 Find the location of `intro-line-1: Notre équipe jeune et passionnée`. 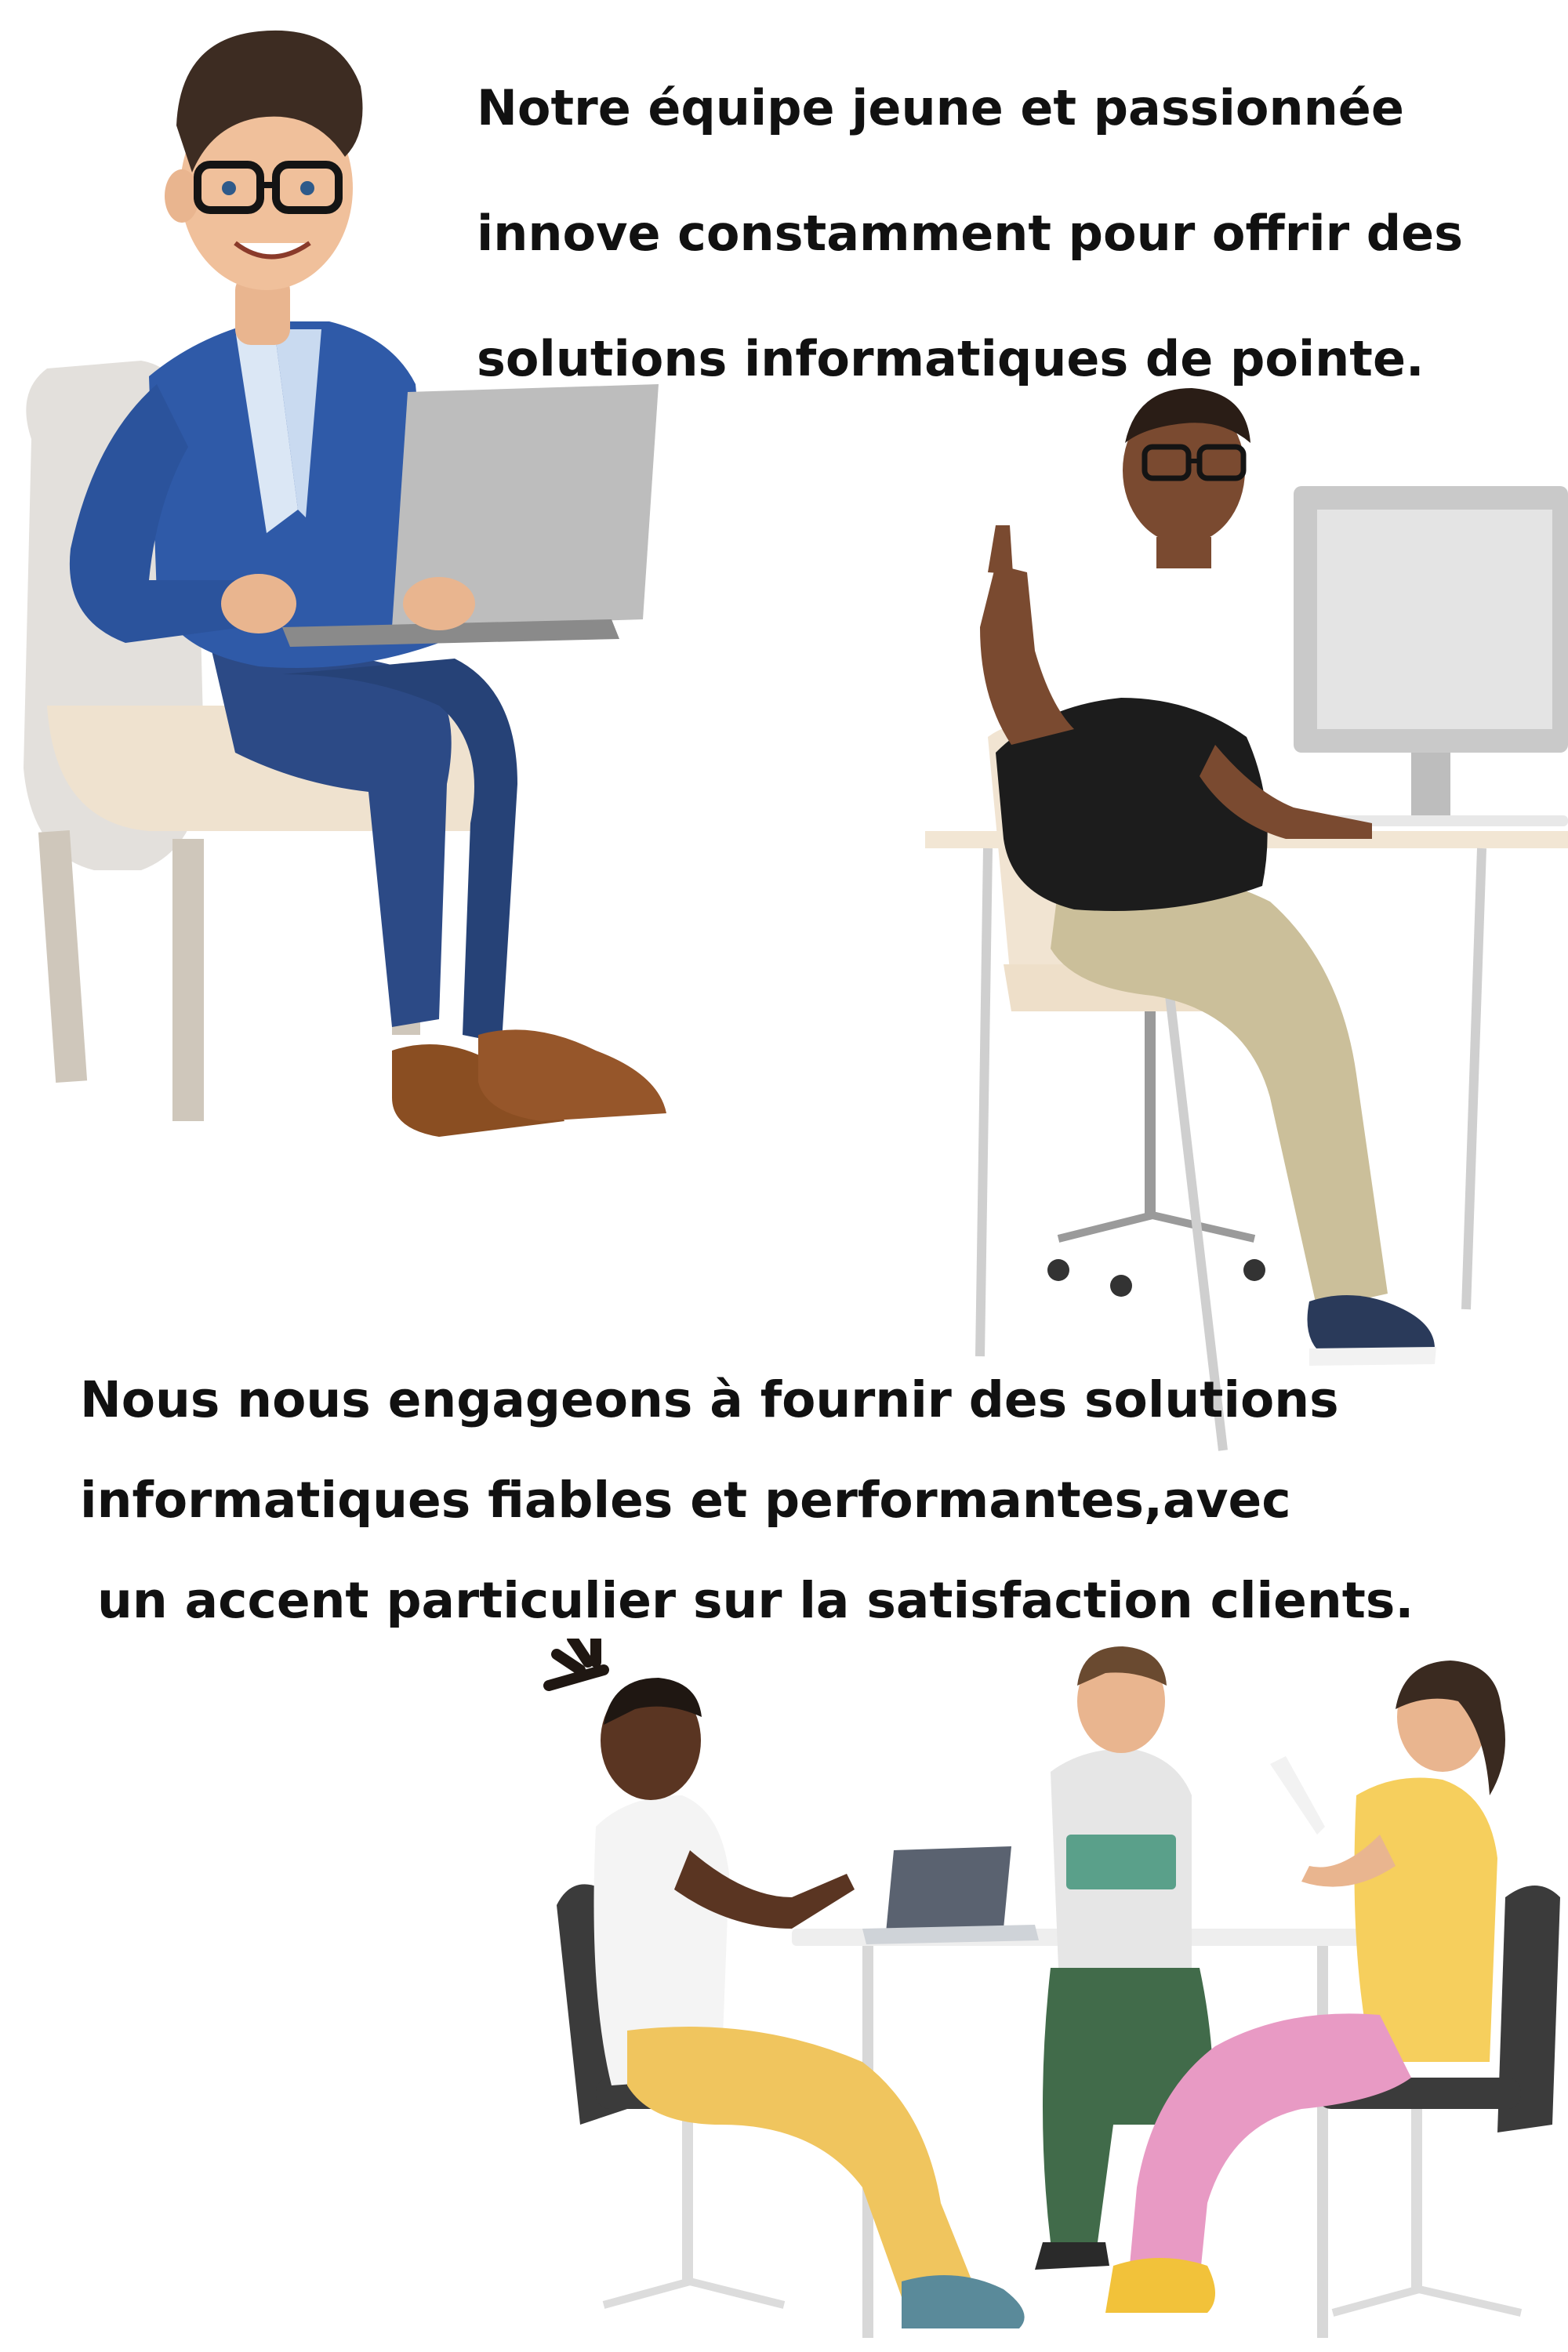

intro-line-1: Notre équipe jeune et passionnée is located at coordinates (940, 107).